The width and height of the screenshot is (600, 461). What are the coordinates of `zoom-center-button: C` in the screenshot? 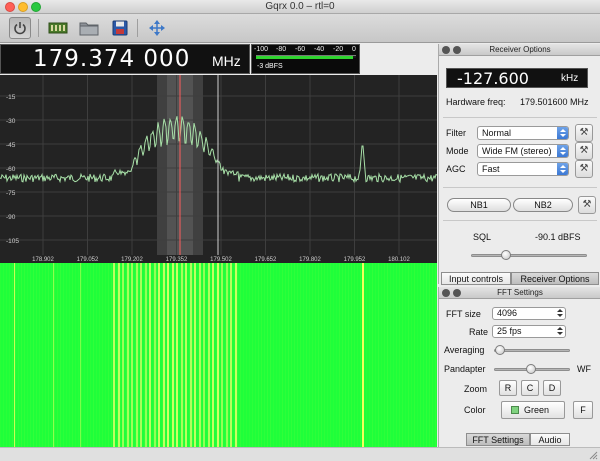 It's located at (530, 388).